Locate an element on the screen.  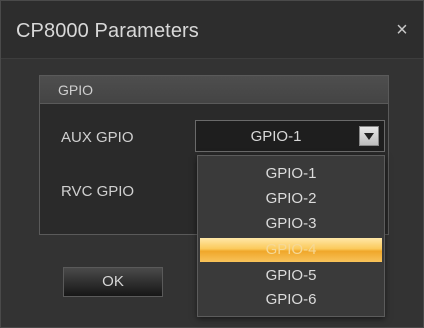
dropdown-option-gpio-3: GPIO-3 is located at coordinates (291, 224).